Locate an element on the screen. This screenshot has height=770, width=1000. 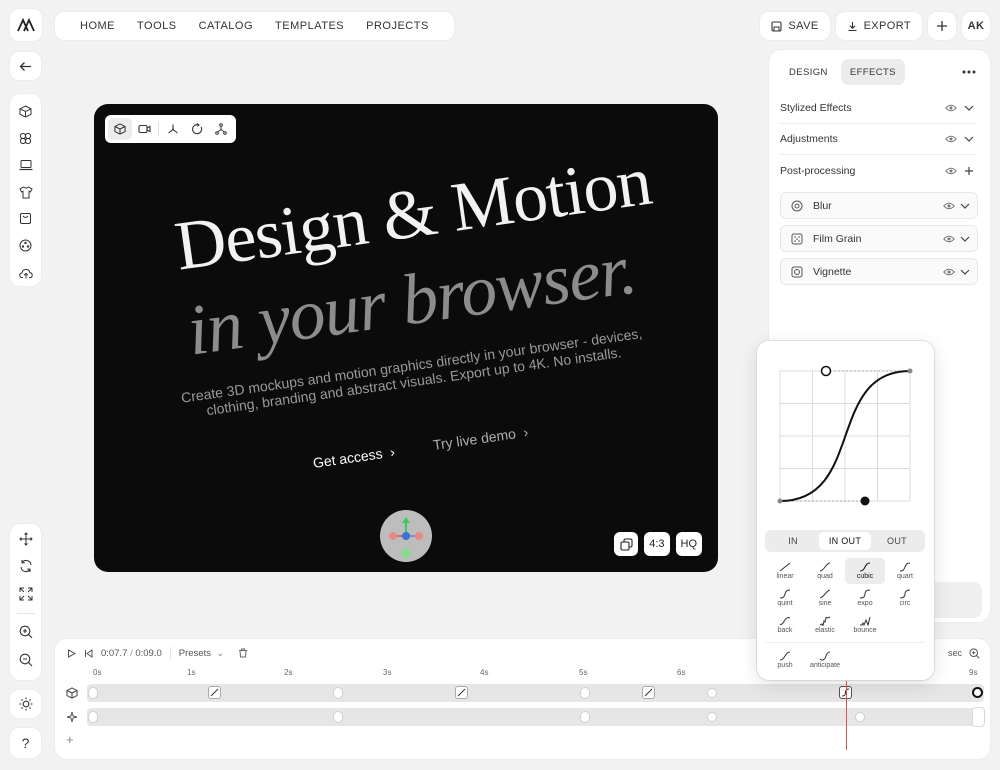
track-object is located at coordinates (535, 693).